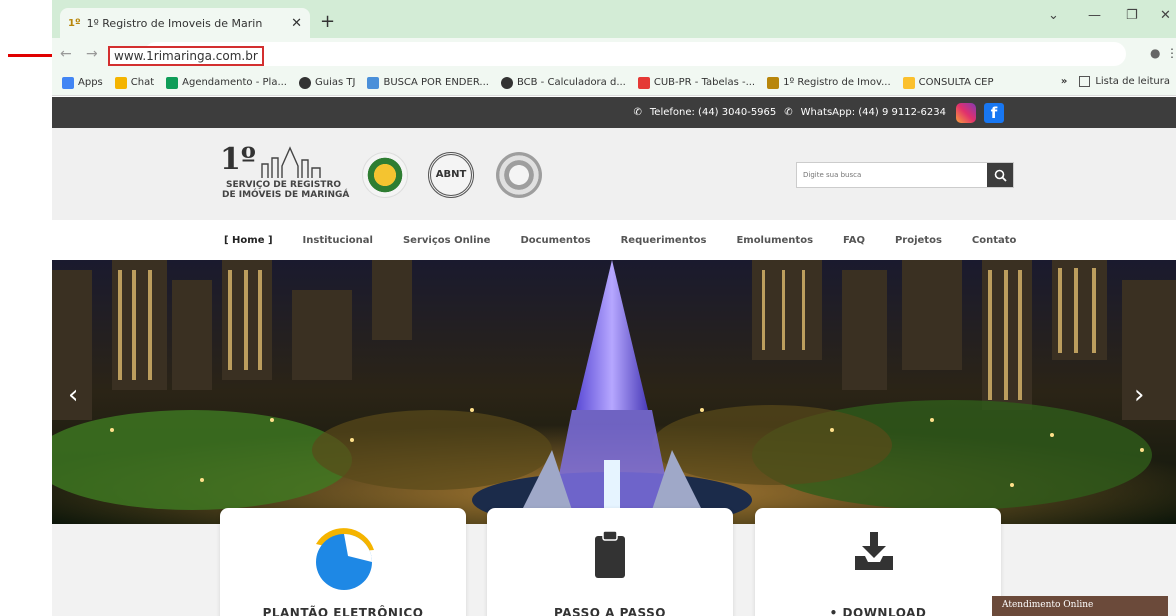  I want to click on search-input, so click(892, 175).